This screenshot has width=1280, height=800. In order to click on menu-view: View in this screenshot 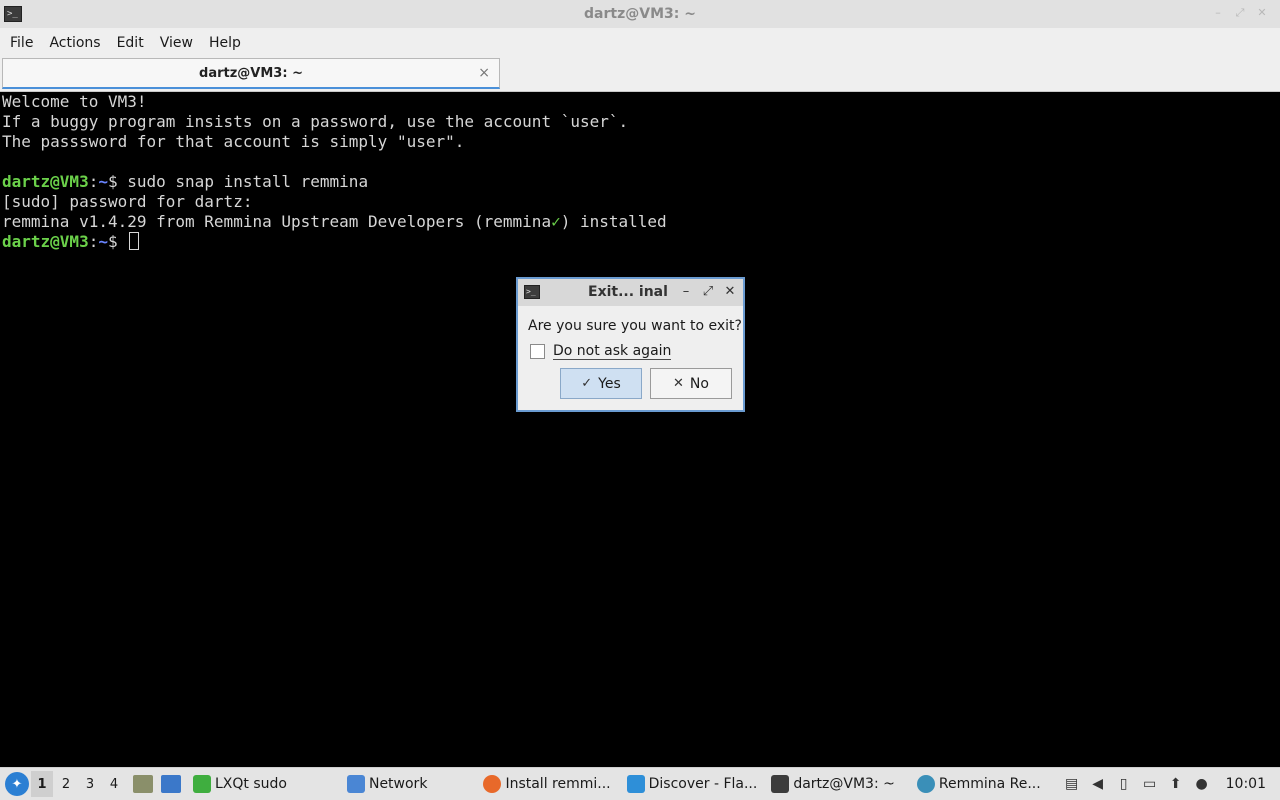, I will do `click(176, 43)`.